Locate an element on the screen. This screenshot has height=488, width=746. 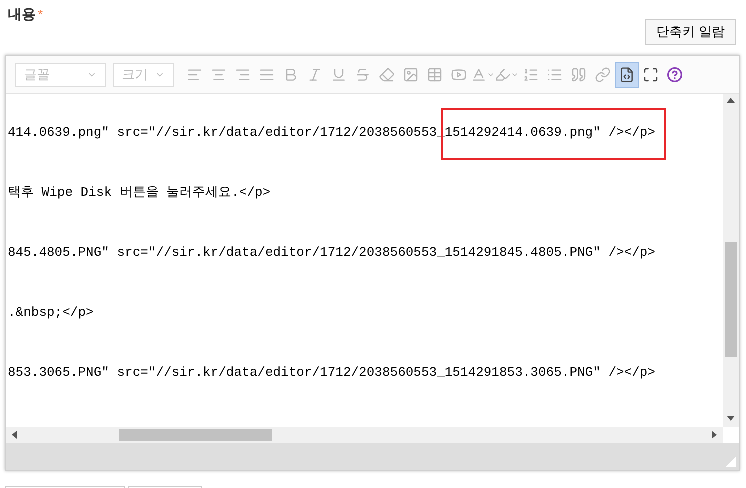
link-icon is located at coordinates (603, 74).